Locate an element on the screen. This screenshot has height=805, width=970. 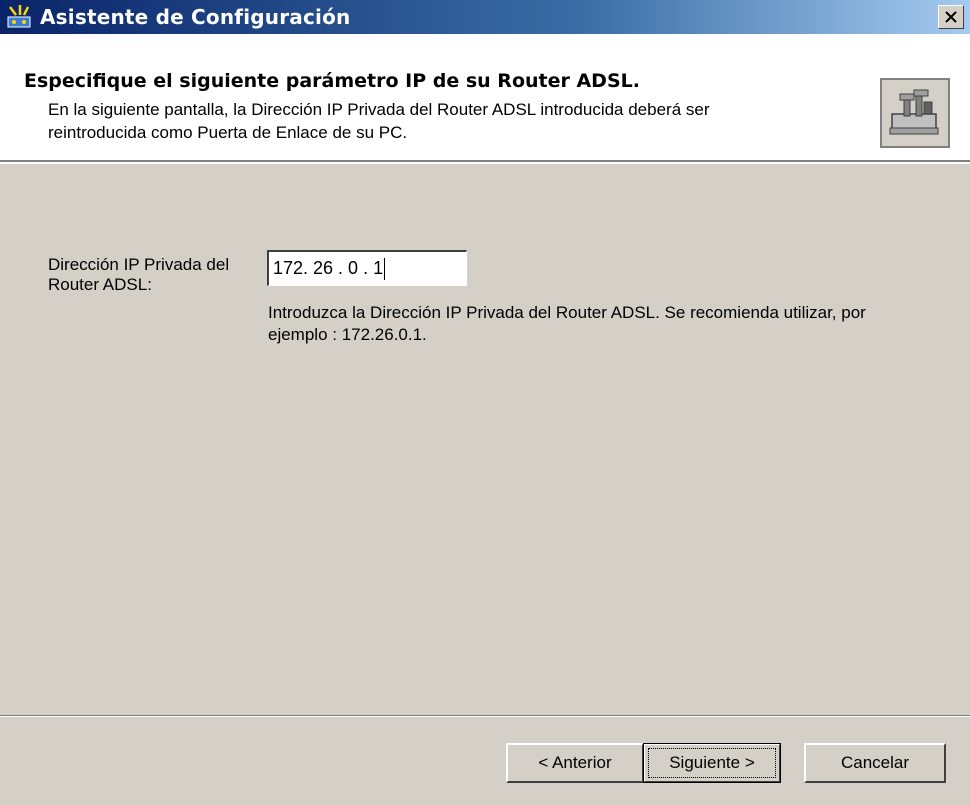
back-button: < Anterior is located at coordinates (575, 763).